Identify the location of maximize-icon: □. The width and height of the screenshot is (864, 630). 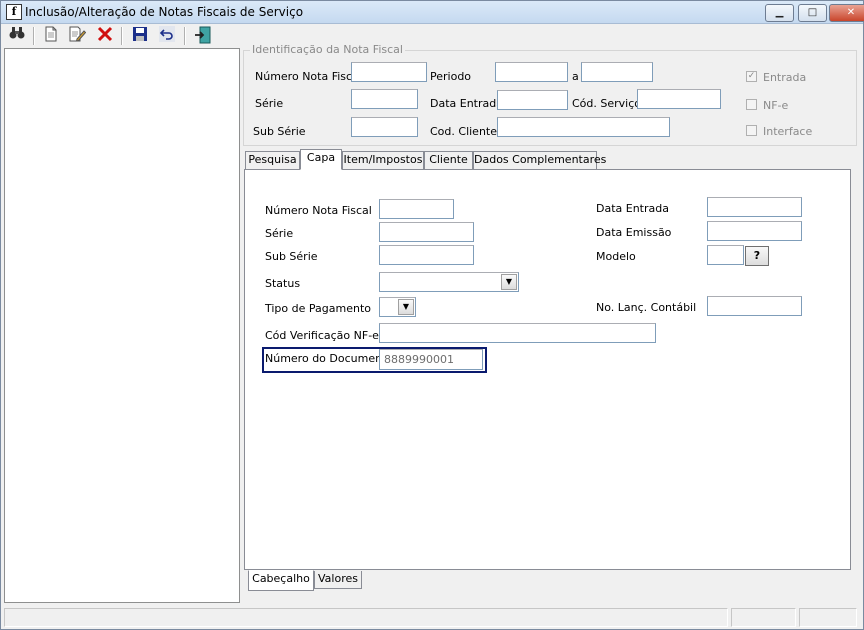
(812, 12).